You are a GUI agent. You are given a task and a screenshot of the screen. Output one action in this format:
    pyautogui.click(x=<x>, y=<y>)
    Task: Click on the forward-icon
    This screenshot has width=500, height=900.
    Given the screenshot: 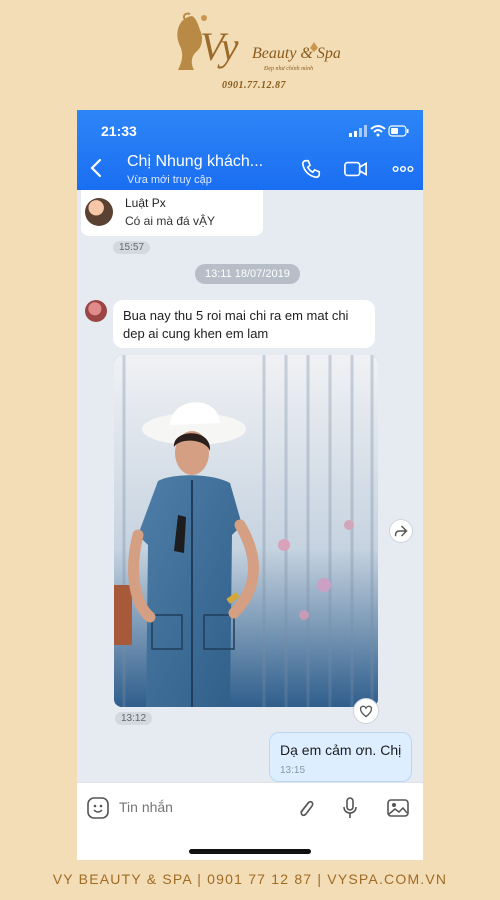 What is the action you would take?
    pyautogui.click(x=401, y=531)
    